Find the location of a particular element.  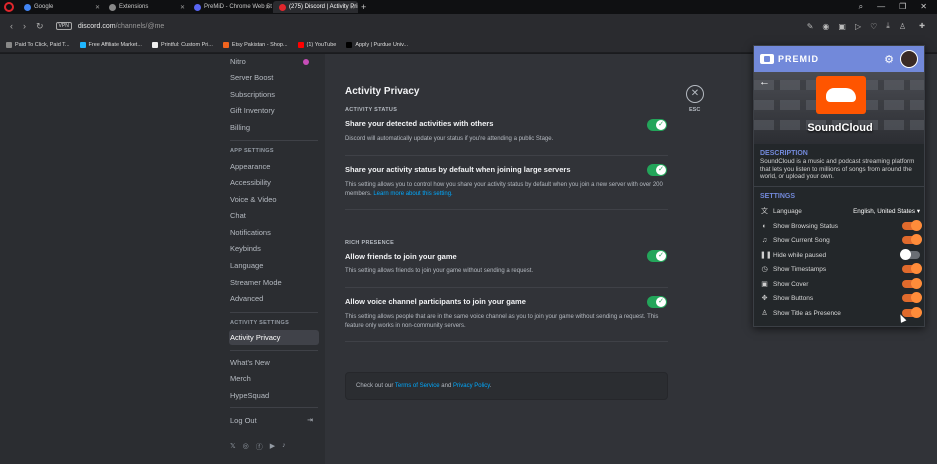

tab-premid-store: PreMiD - Chrome Web St ✕ is located at coordinates (230, 7).